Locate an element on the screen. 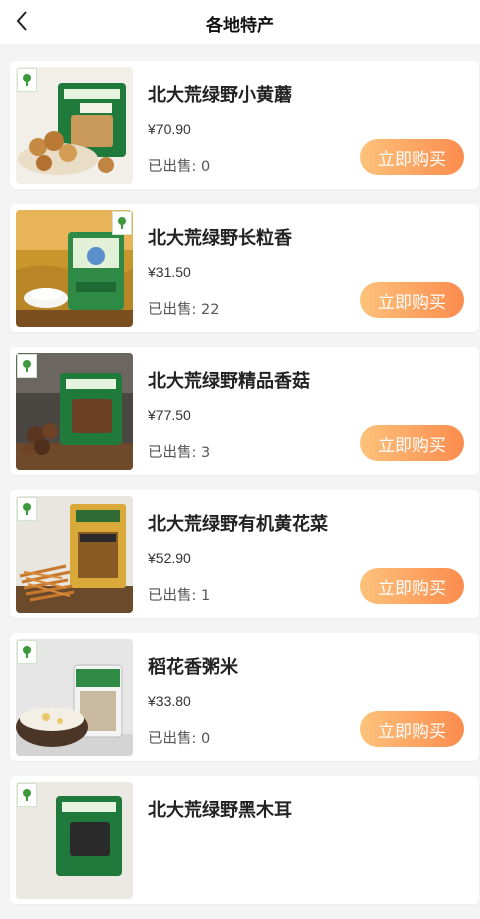 Image resolution: width=480 pixels, height=919 pixels. product-price: ¥52.90 is located at coordinates (169, 558).